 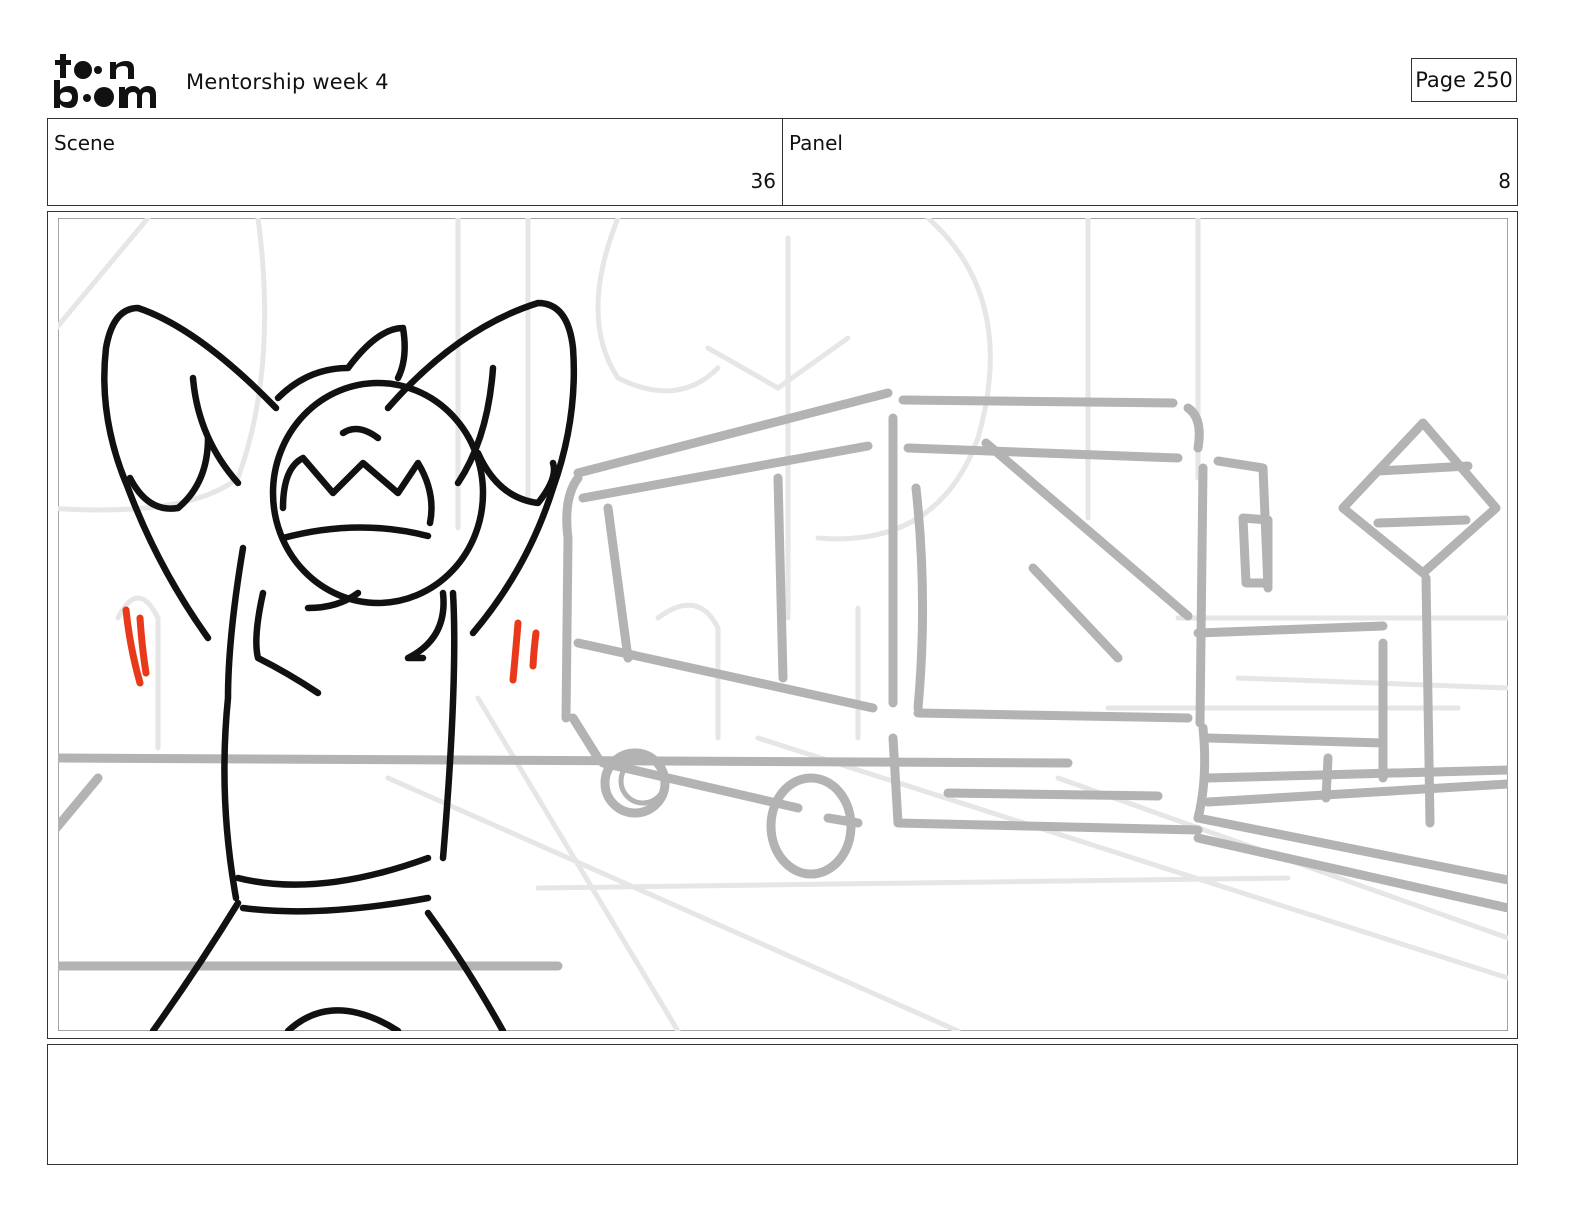 What do you see at coordinates (415, 162) in the screenshot?
I see `scene-cell: Scene 36` at bounding box center [415, 162].